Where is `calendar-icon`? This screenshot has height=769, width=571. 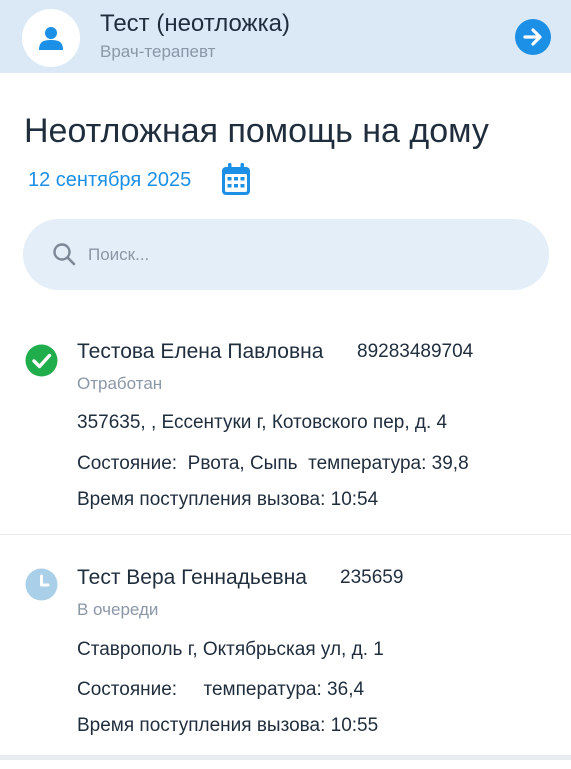
calendar-icon is located at coordinates (236, 179).